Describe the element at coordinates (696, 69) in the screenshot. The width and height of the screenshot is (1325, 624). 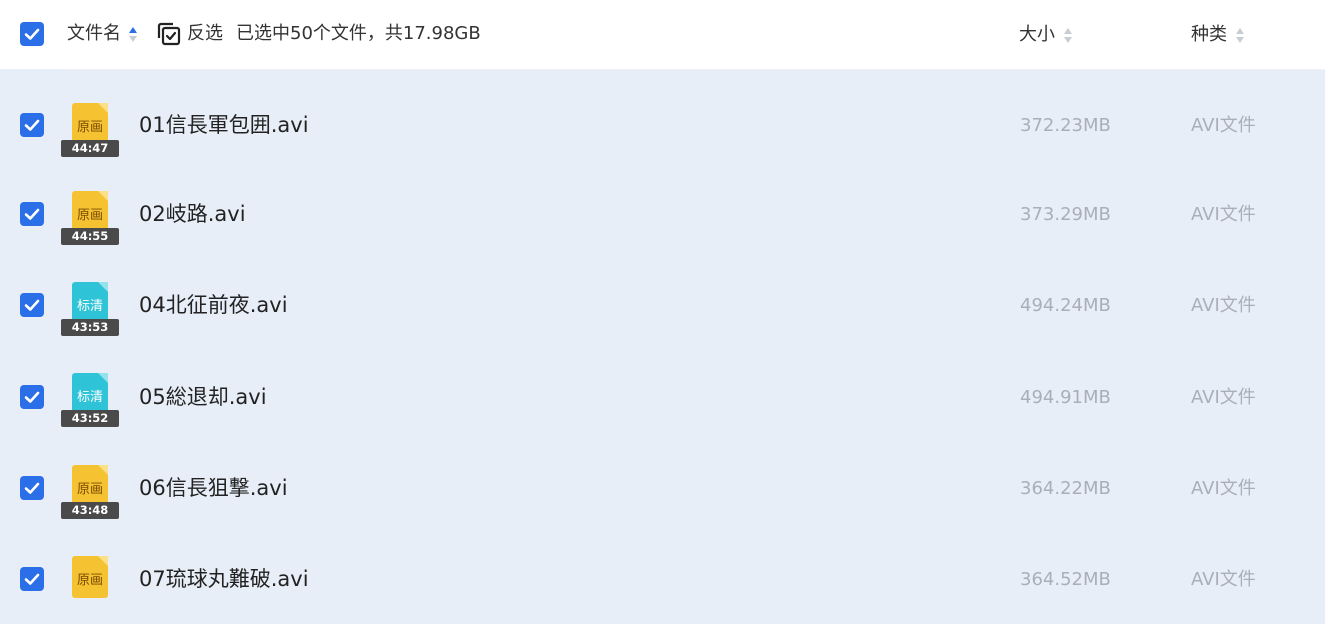
I see `header-divider` at that location.